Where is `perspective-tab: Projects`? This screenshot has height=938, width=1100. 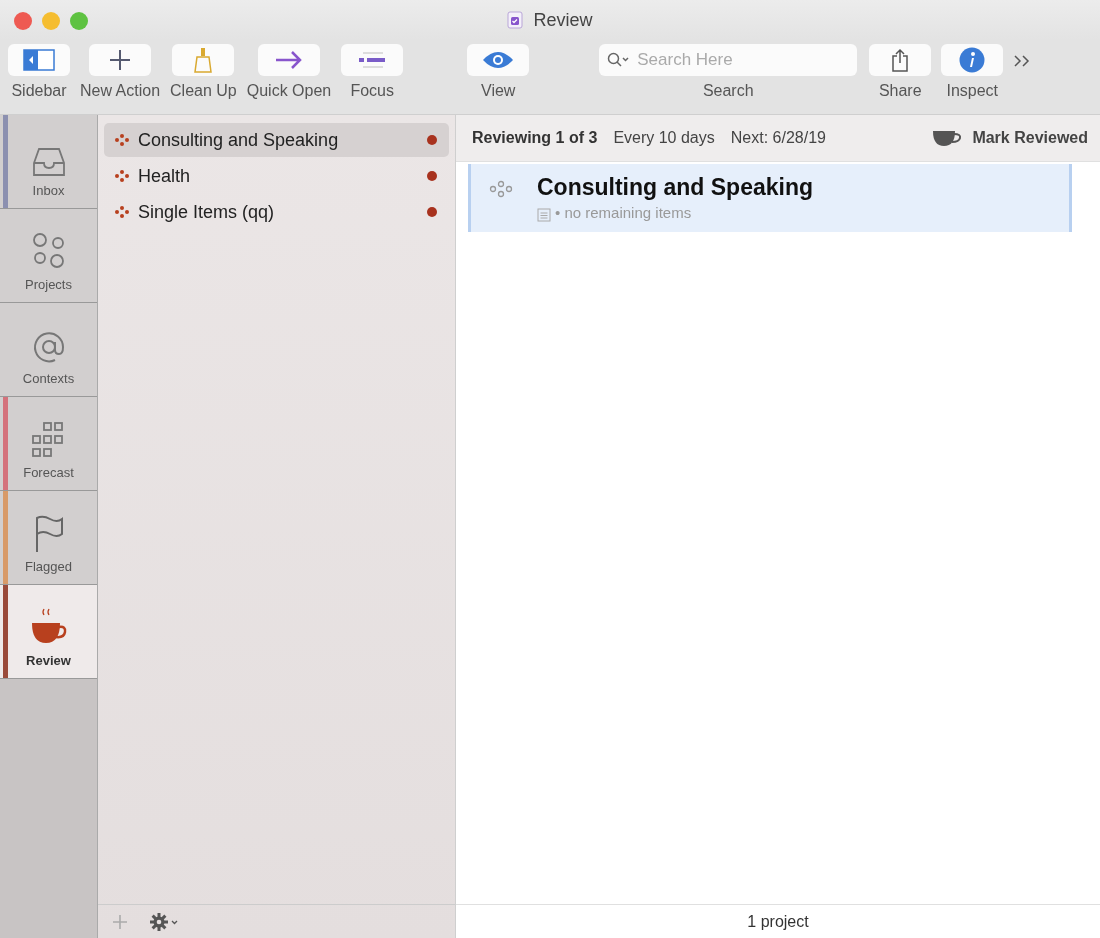 perspective-tab: Projects is located at coordinates (48, 256).